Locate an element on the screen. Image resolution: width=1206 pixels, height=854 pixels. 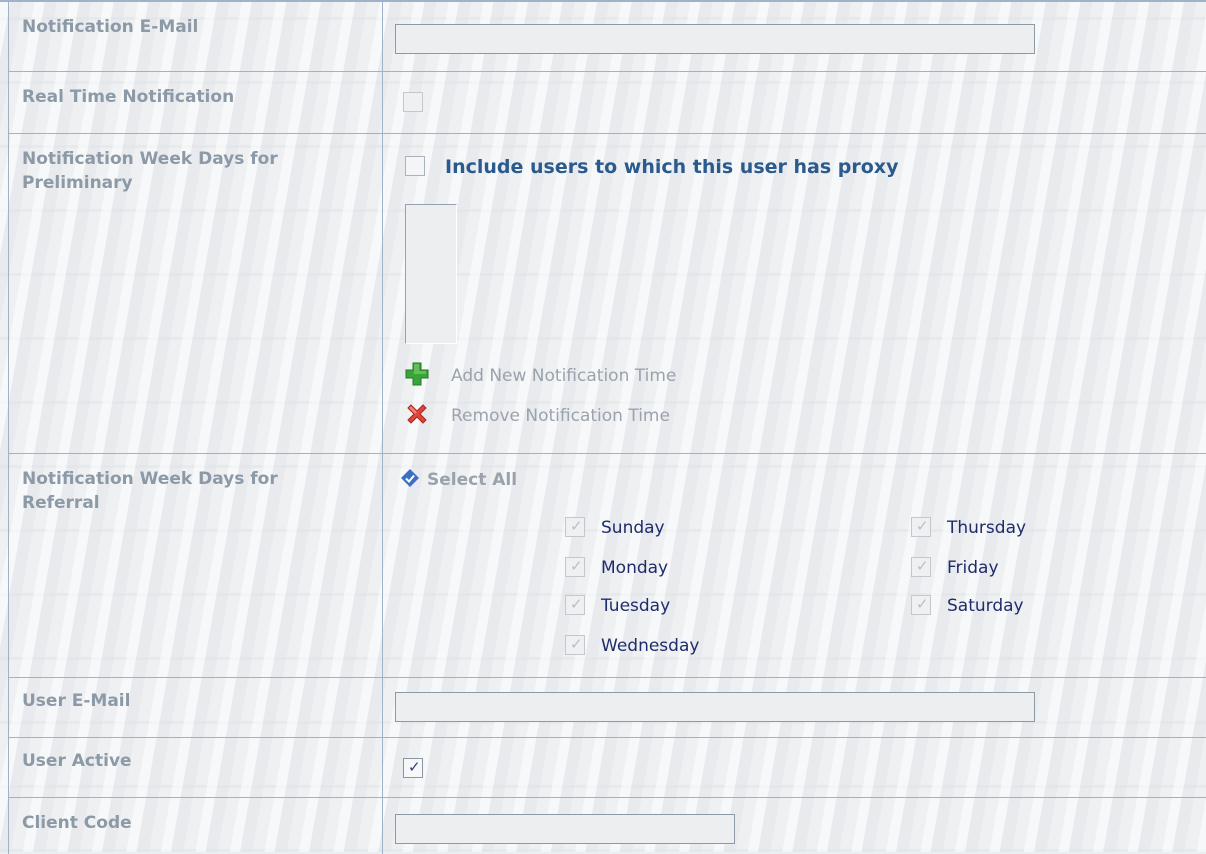
tuesday-label: Tuesday is located at coordinates (636, 606).